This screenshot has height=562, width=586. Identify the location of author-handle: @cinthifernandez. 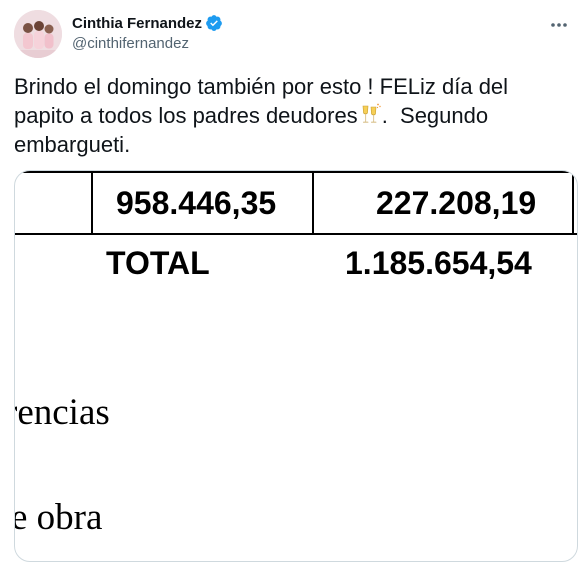
(130, 43).